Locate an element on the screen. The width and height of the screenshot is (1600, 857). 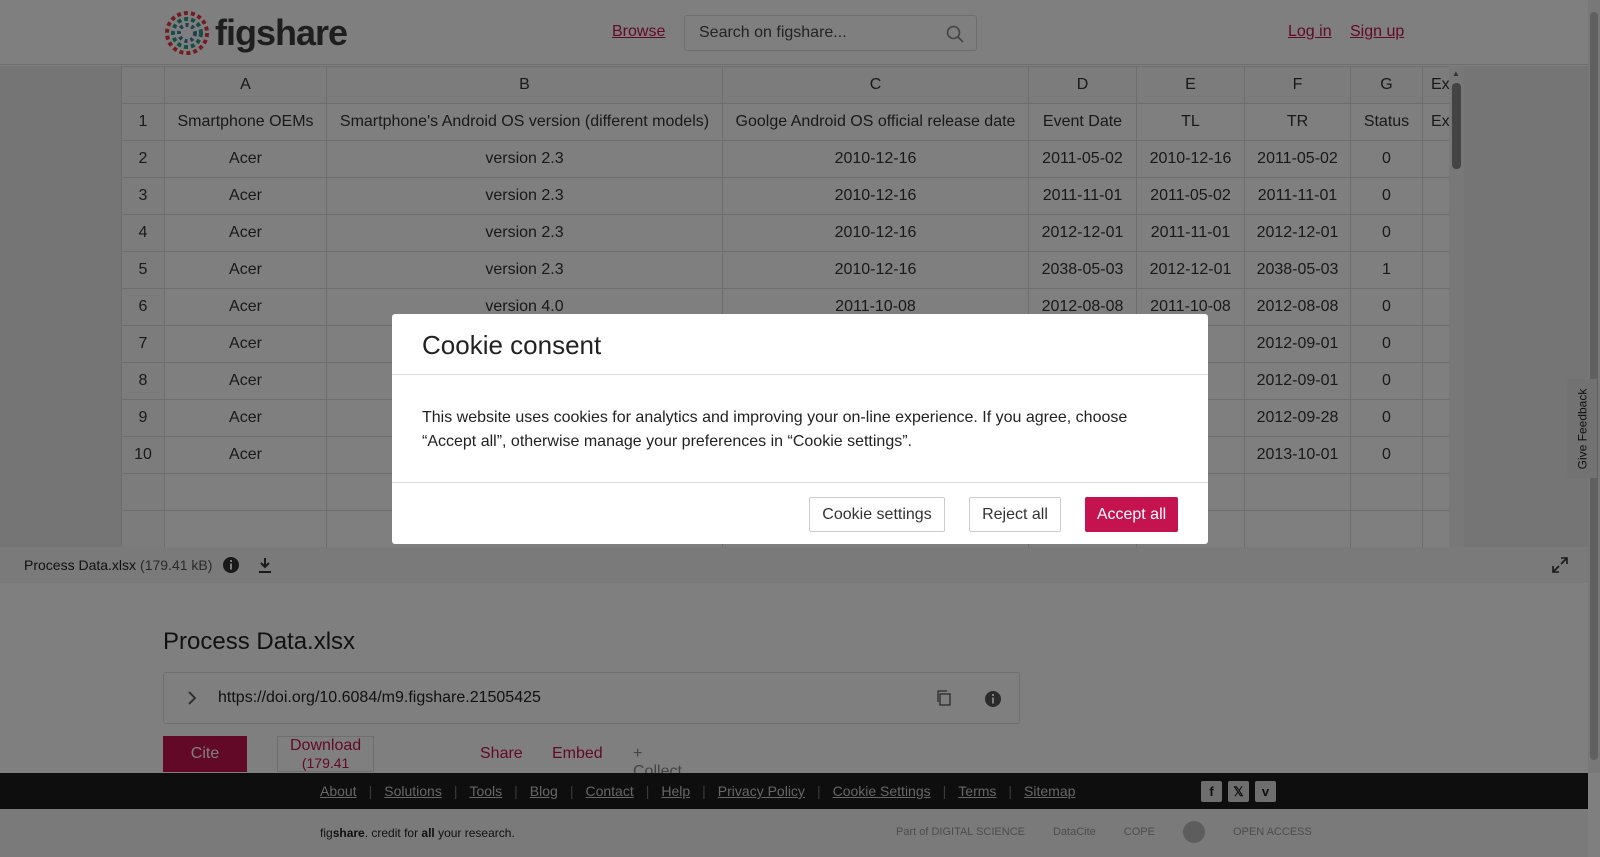
cookie-title: Cookie consent is located at coordinates (512, 345).